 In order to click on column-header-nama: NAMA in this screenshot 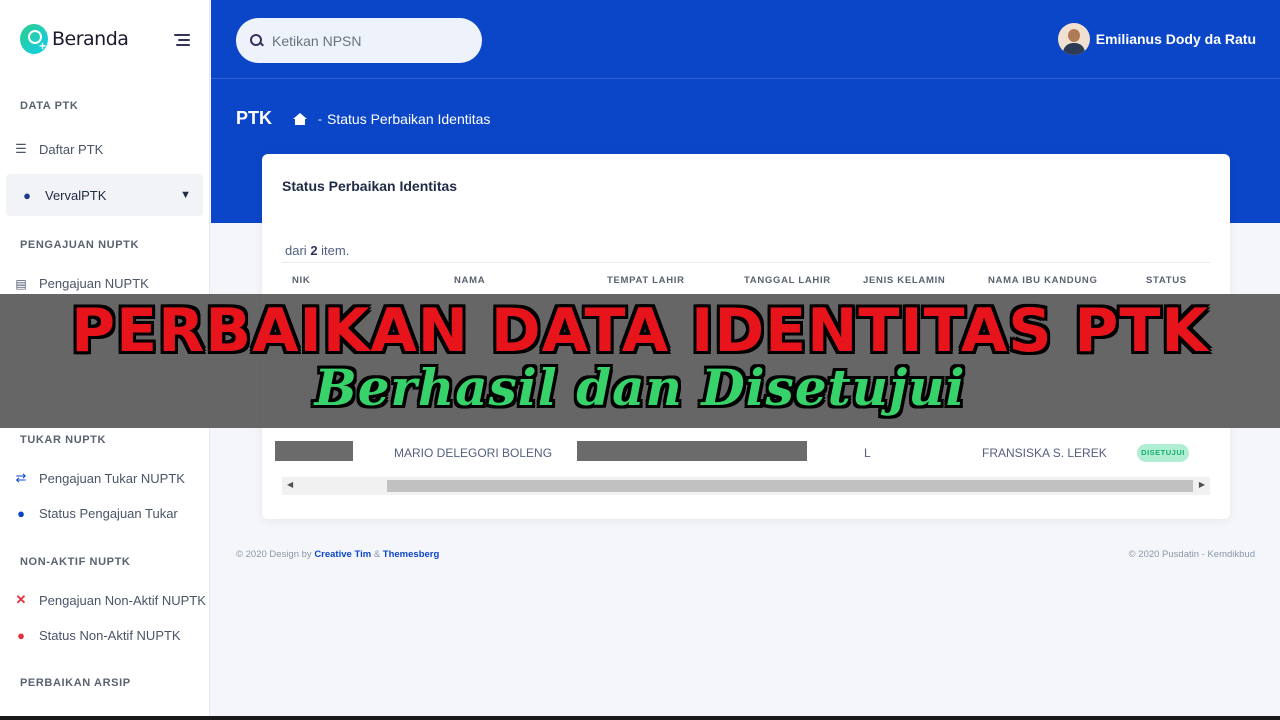, I will do `click(469, 280)`.